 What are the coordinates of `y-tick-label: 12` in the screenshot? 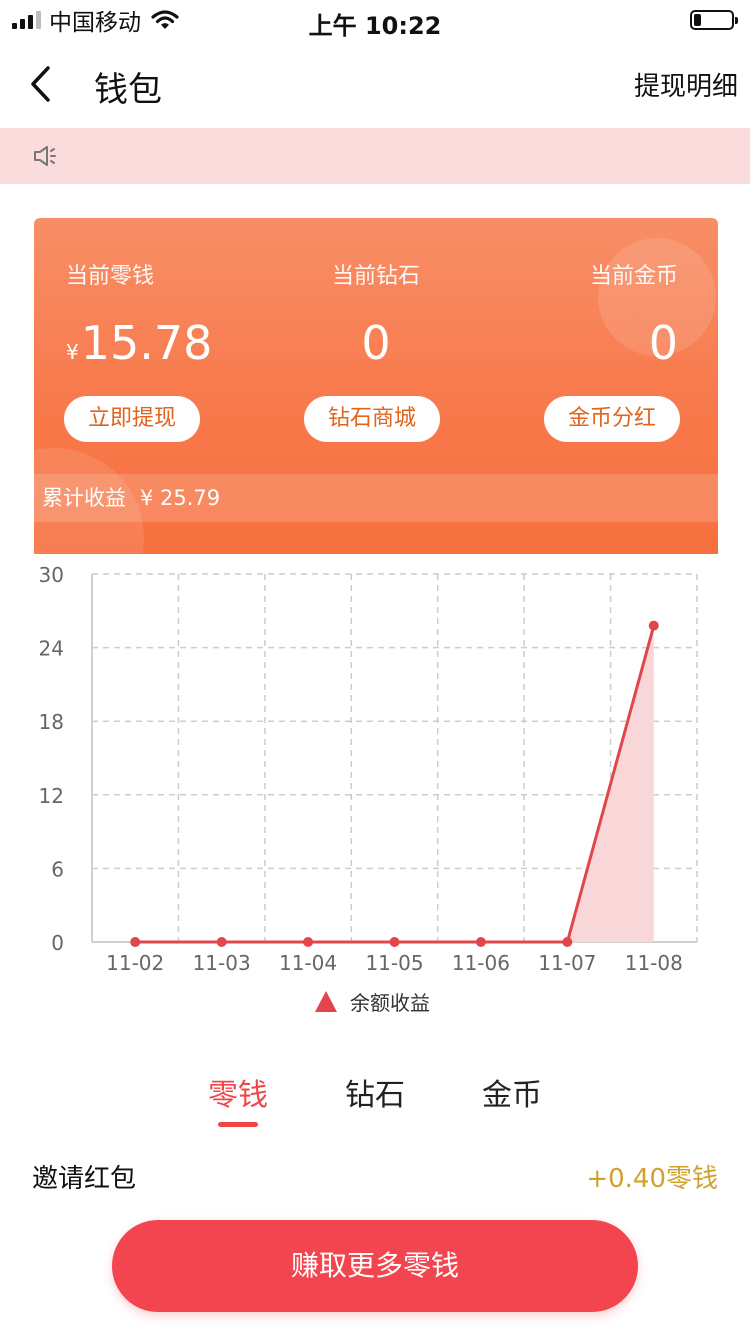 It's located at (51, 796).